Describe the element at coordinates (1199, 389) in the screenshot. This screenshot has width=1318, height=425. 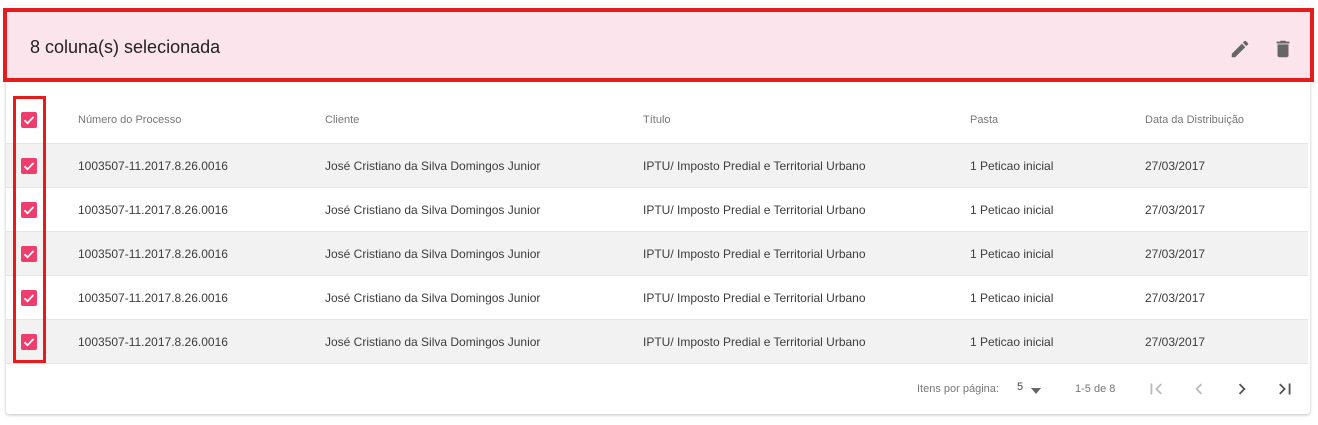
I see `previous-page-icon` at that location.